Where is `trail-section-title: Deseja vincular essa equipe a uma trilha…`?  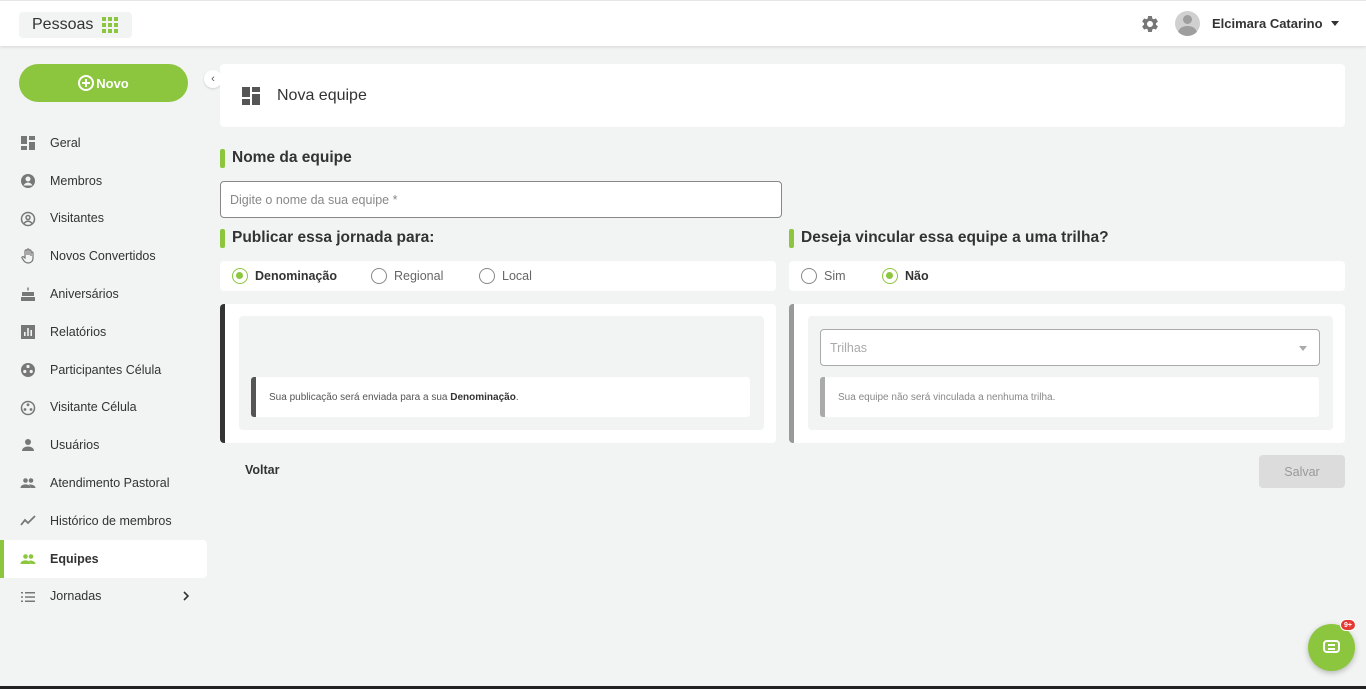 trail-section-title: Deseja vincular essa equipe a uma trilha… is located at coordinates (949, 238).